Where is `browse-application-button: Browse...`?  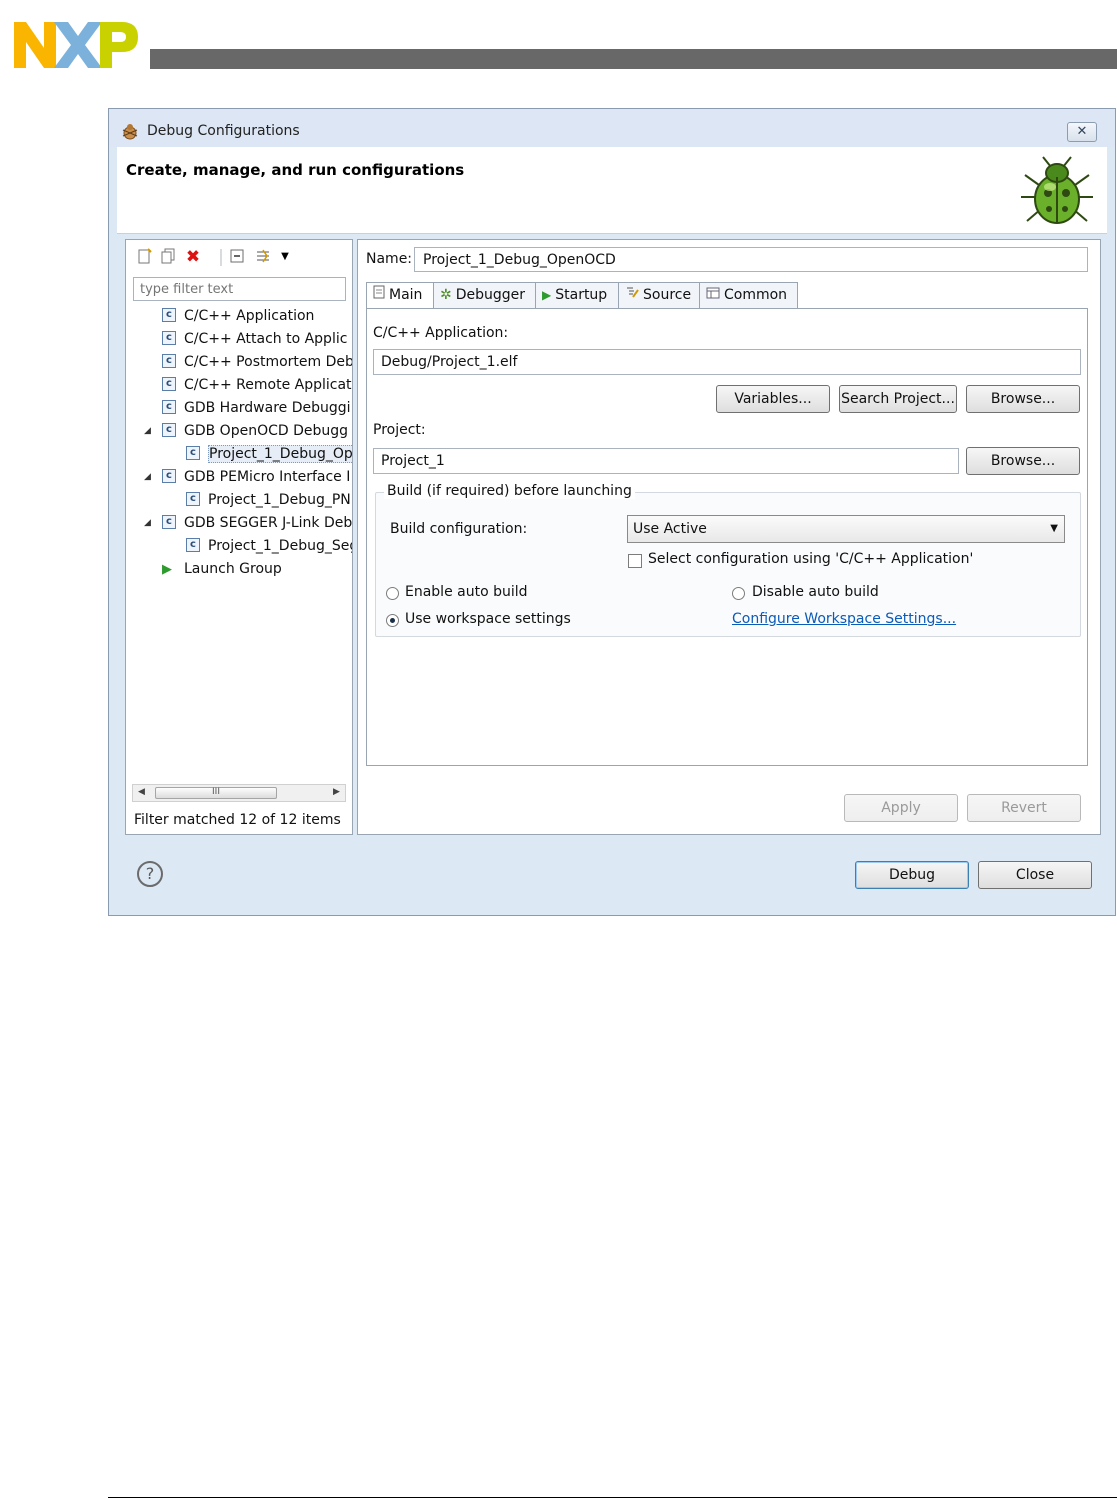
browse-application-button: Browse... is located at coordinates (1023, 399).